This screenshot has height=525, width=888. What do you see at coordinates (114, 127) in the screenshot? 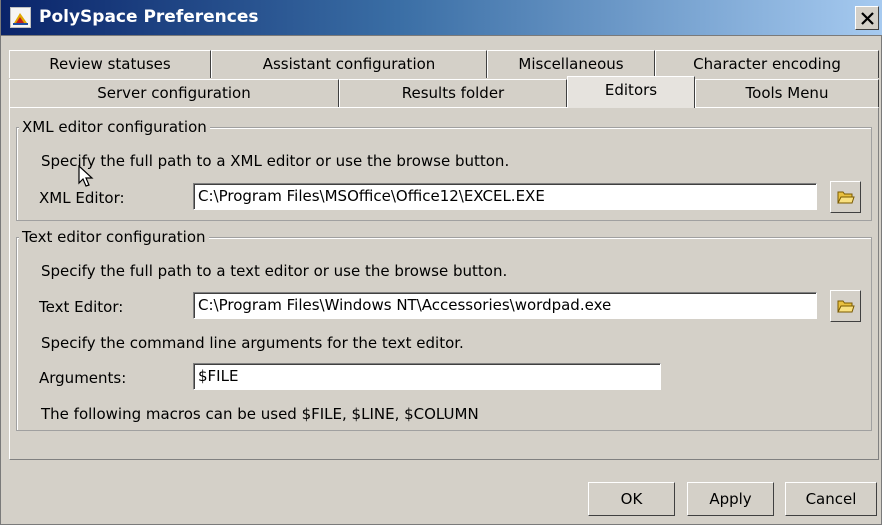
I see `xml-group-legend: XML editor configuration` at bounding box center [114, 127].